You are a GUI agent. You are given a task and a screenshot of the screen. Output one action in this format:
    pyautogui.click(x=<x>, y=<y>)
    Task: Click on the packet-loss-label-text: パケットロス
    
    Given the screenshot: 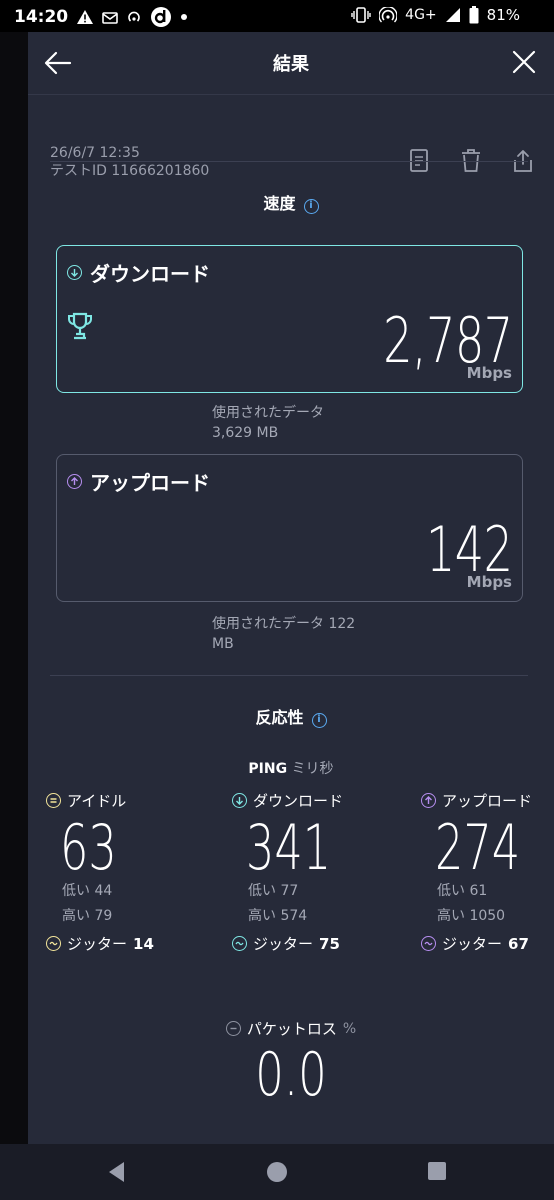 What is the action you would take?
    pyautogui.click(x=291, y=1029)
    